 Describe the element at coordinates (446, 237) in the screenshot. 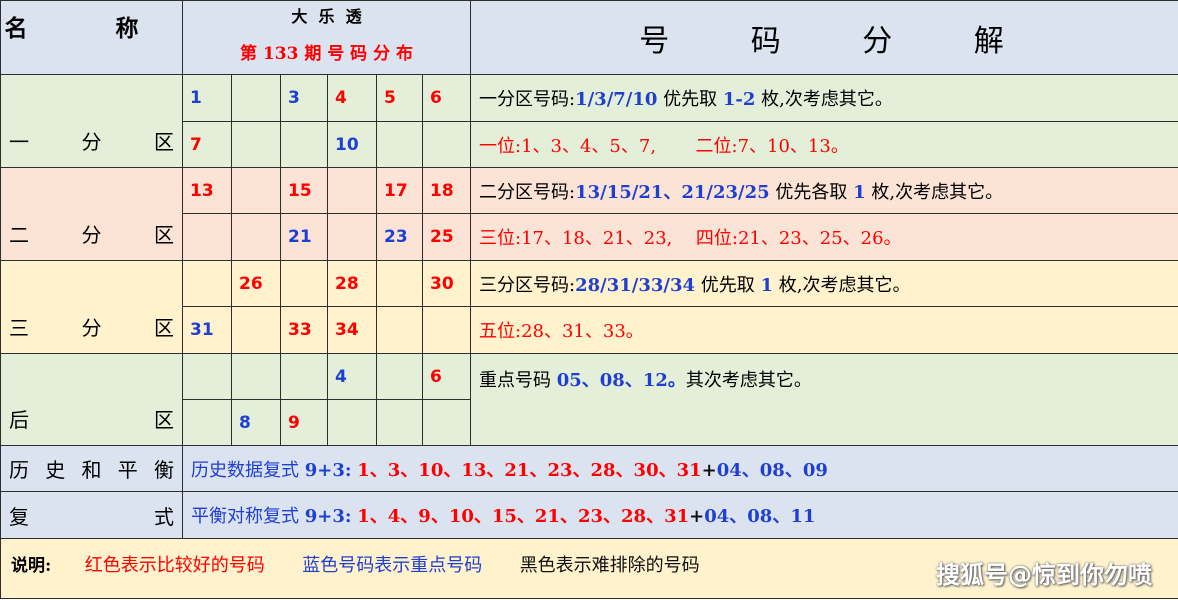

I see `zone2-cell: 25` at that location.